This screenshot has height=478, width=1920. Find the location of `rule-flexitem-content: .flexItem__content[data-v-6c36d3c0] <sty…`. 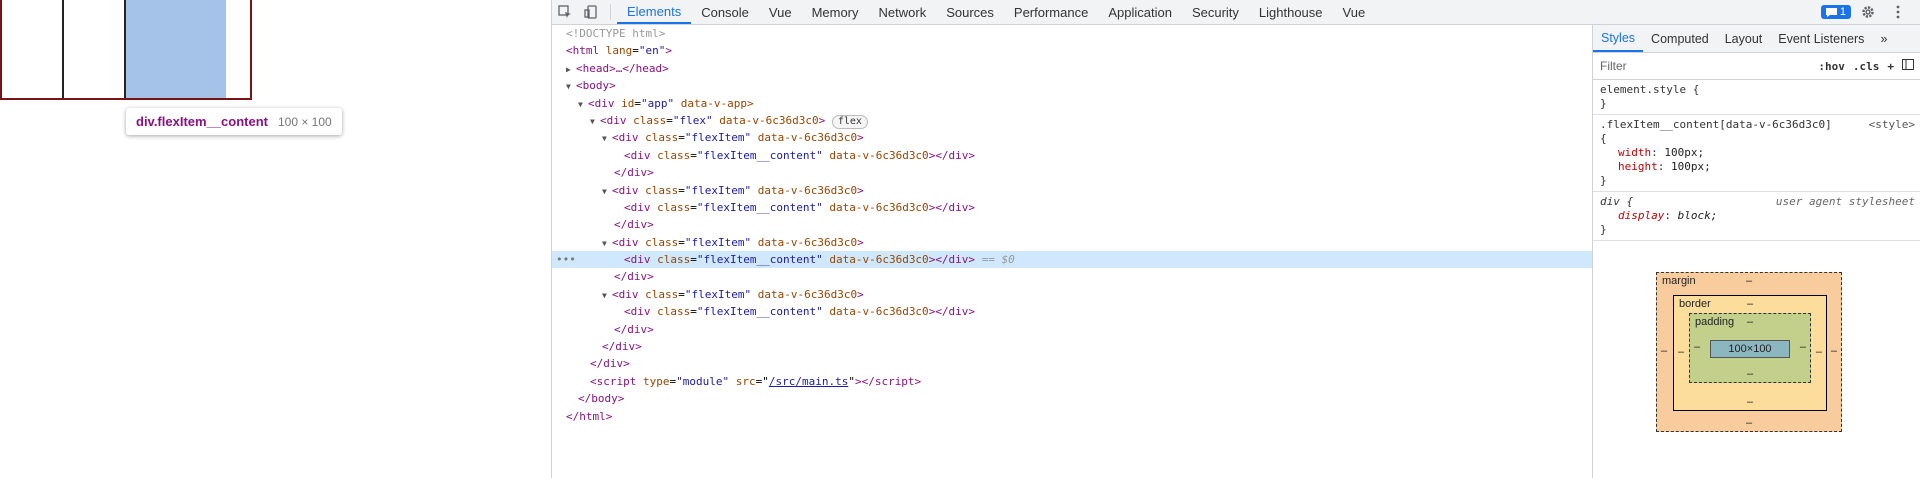

rule-flexitem-content: .flexItem__content[data-v-6c36d3c0] <sty… is located at coordinates (1756, 153).